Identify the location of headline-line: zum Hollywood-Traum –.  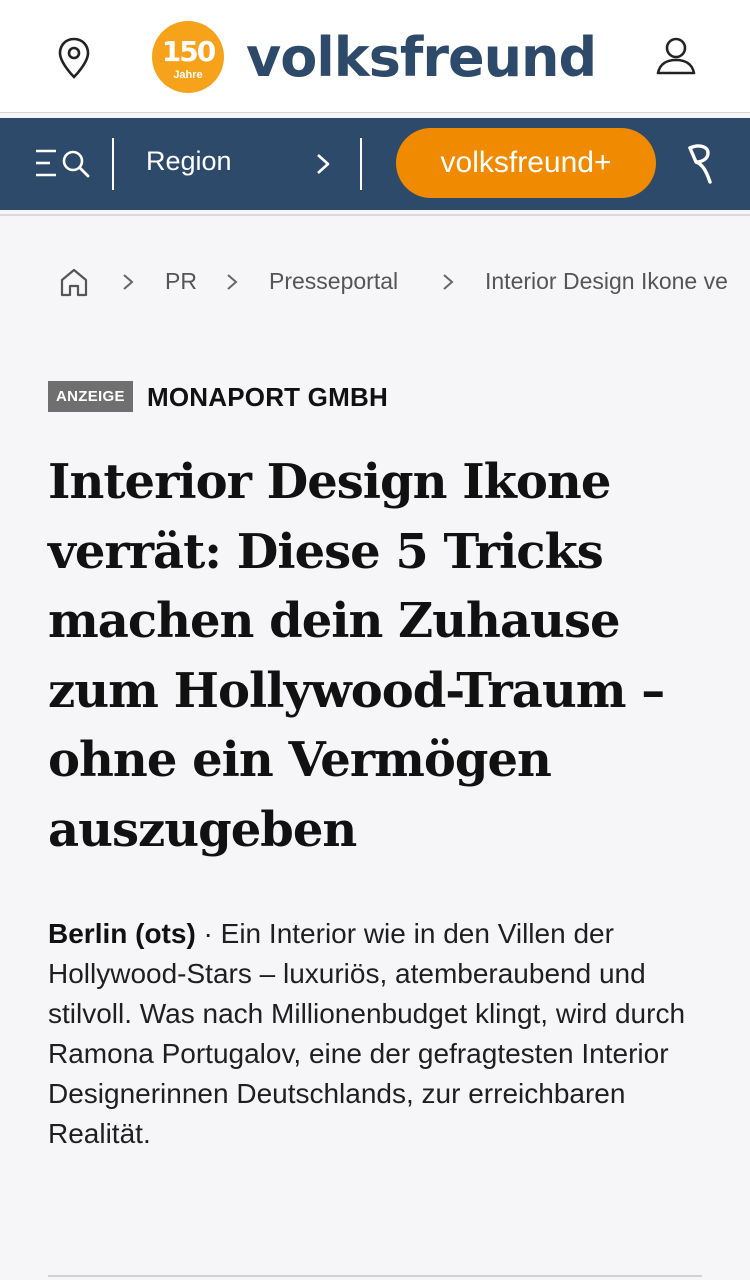
(356, 690).